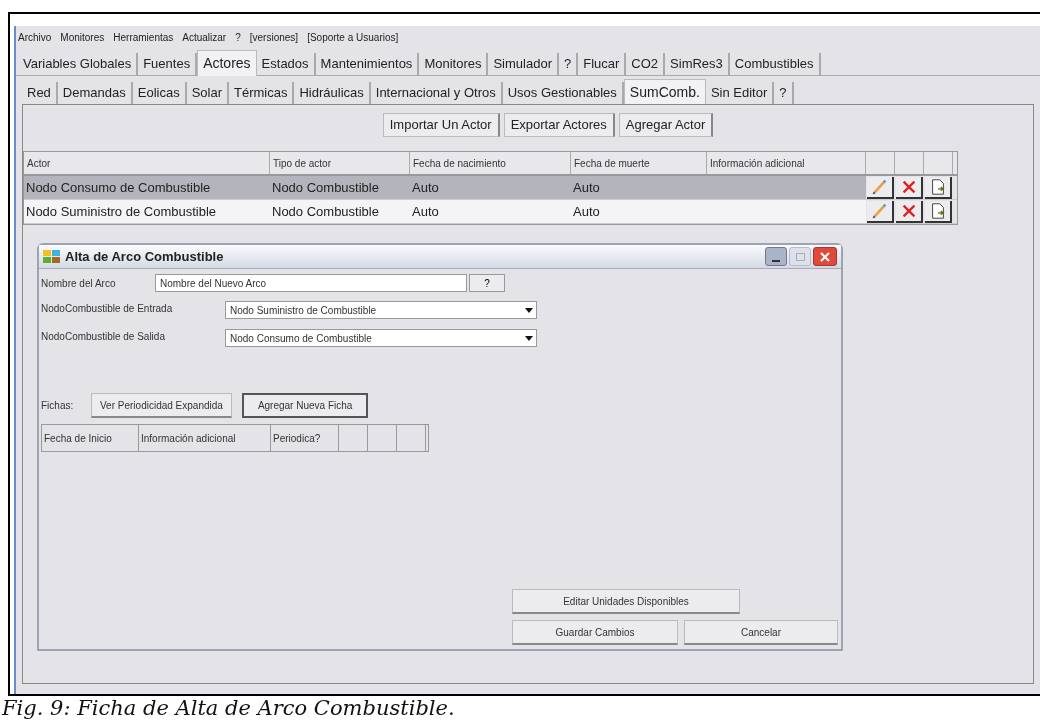 Image resolution: width=1040 pixels, height=722 pixels. I want to click on edit-units-button: Editar Unidades Disponibles, so click(626, 601).